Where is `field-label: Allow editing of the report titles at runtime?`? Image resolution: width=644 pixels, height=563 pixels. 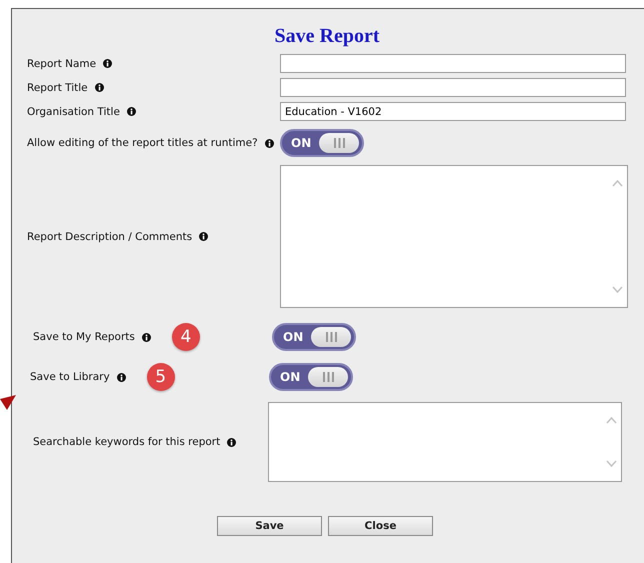 field-label: Allow editing of the report titles at runtime? is located at coordinates (142, 143).